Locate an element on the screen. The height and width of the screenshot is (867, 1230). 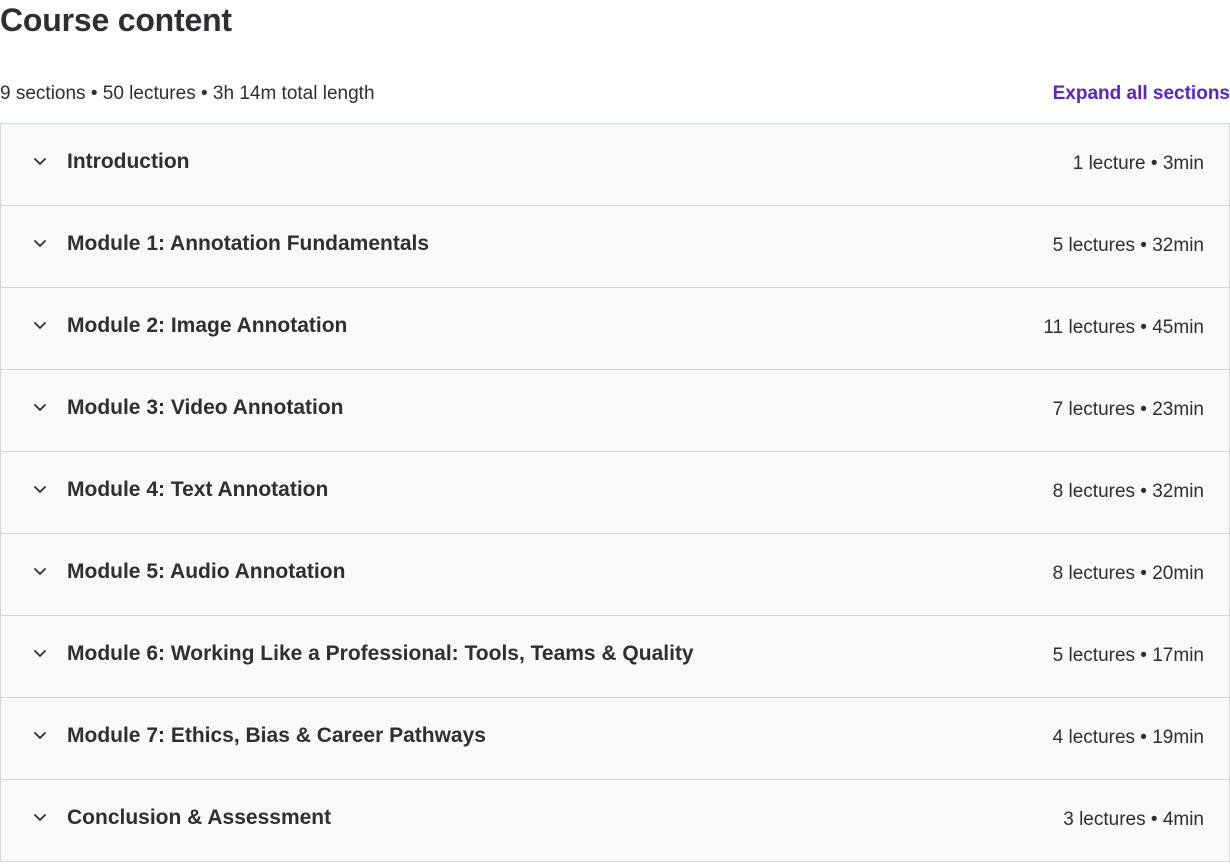
section-title: Module 4: Text Annotation is located at coordinates (198, 489).